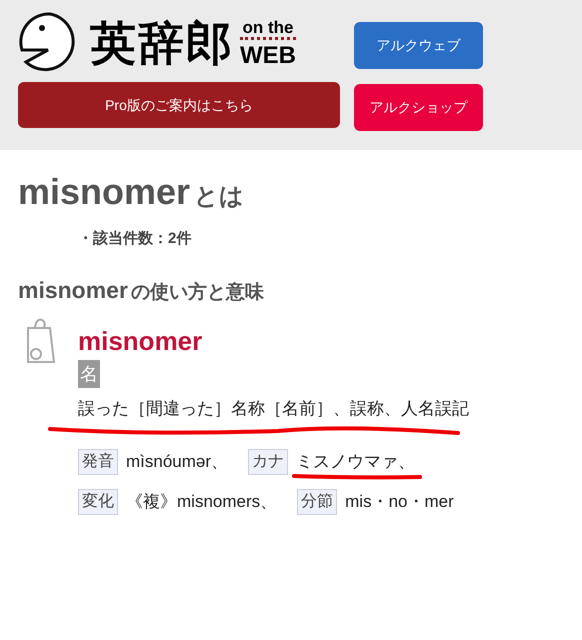  Describe the element at coordinates (89, 374) in the screenshot. I see `part-of-speech-badge: 名` at that location.